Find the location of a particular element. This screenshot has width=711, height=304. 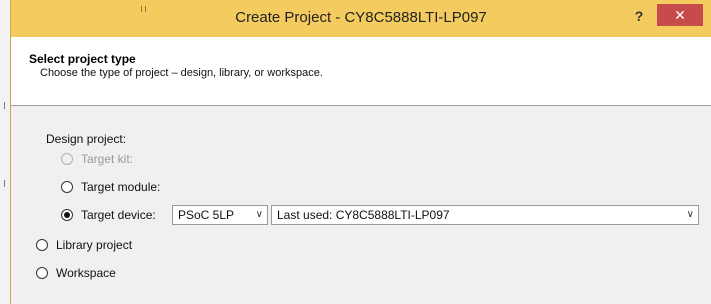

workspace-option: Workspace is located at coordinates (76, 273).